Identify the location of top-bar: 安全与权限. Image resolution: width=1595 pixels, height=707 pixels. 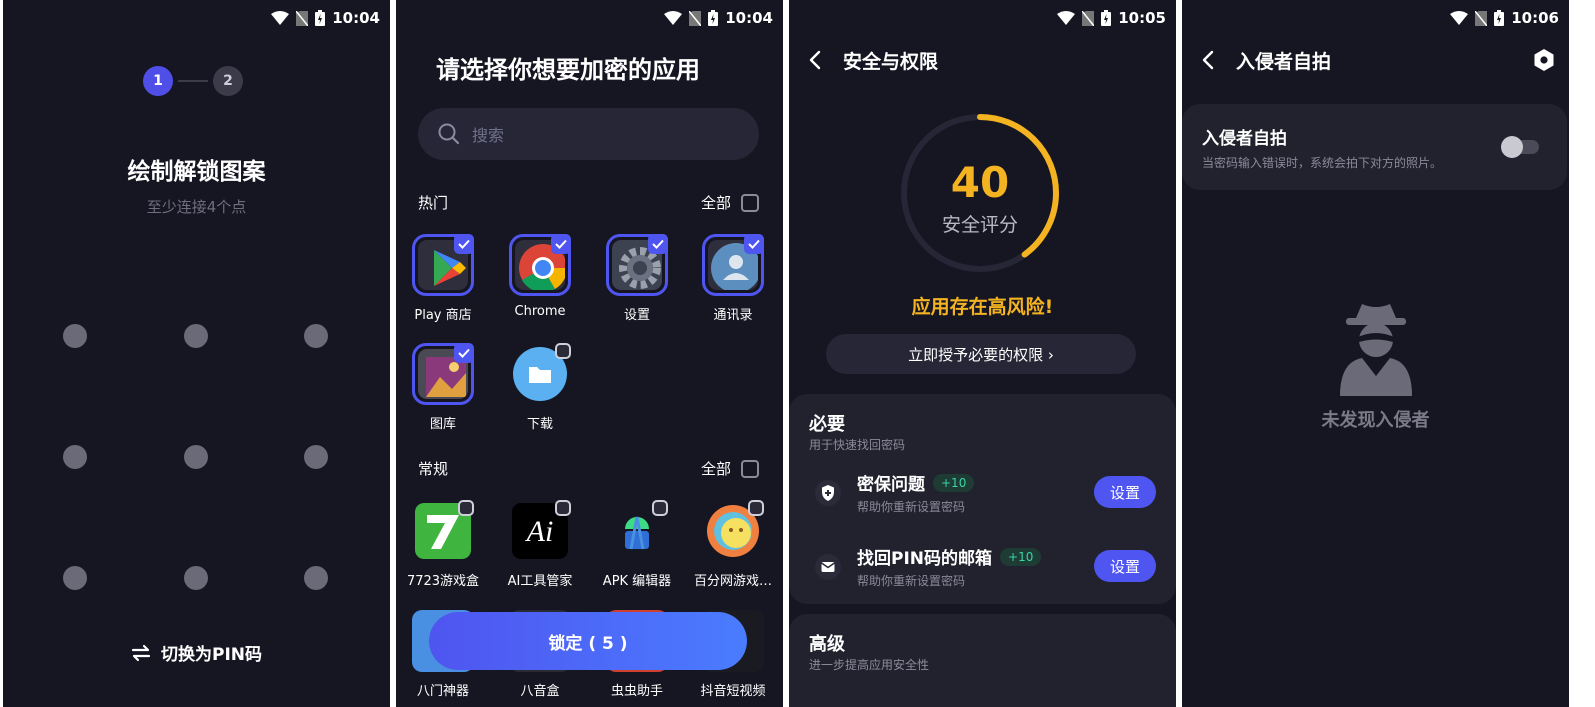
(982, 60).